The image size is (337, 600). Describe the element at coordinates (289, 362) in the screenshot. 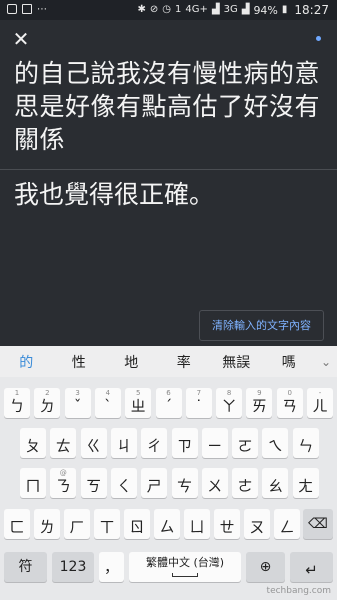

I see `suggestion-item: 嗎` at that location.